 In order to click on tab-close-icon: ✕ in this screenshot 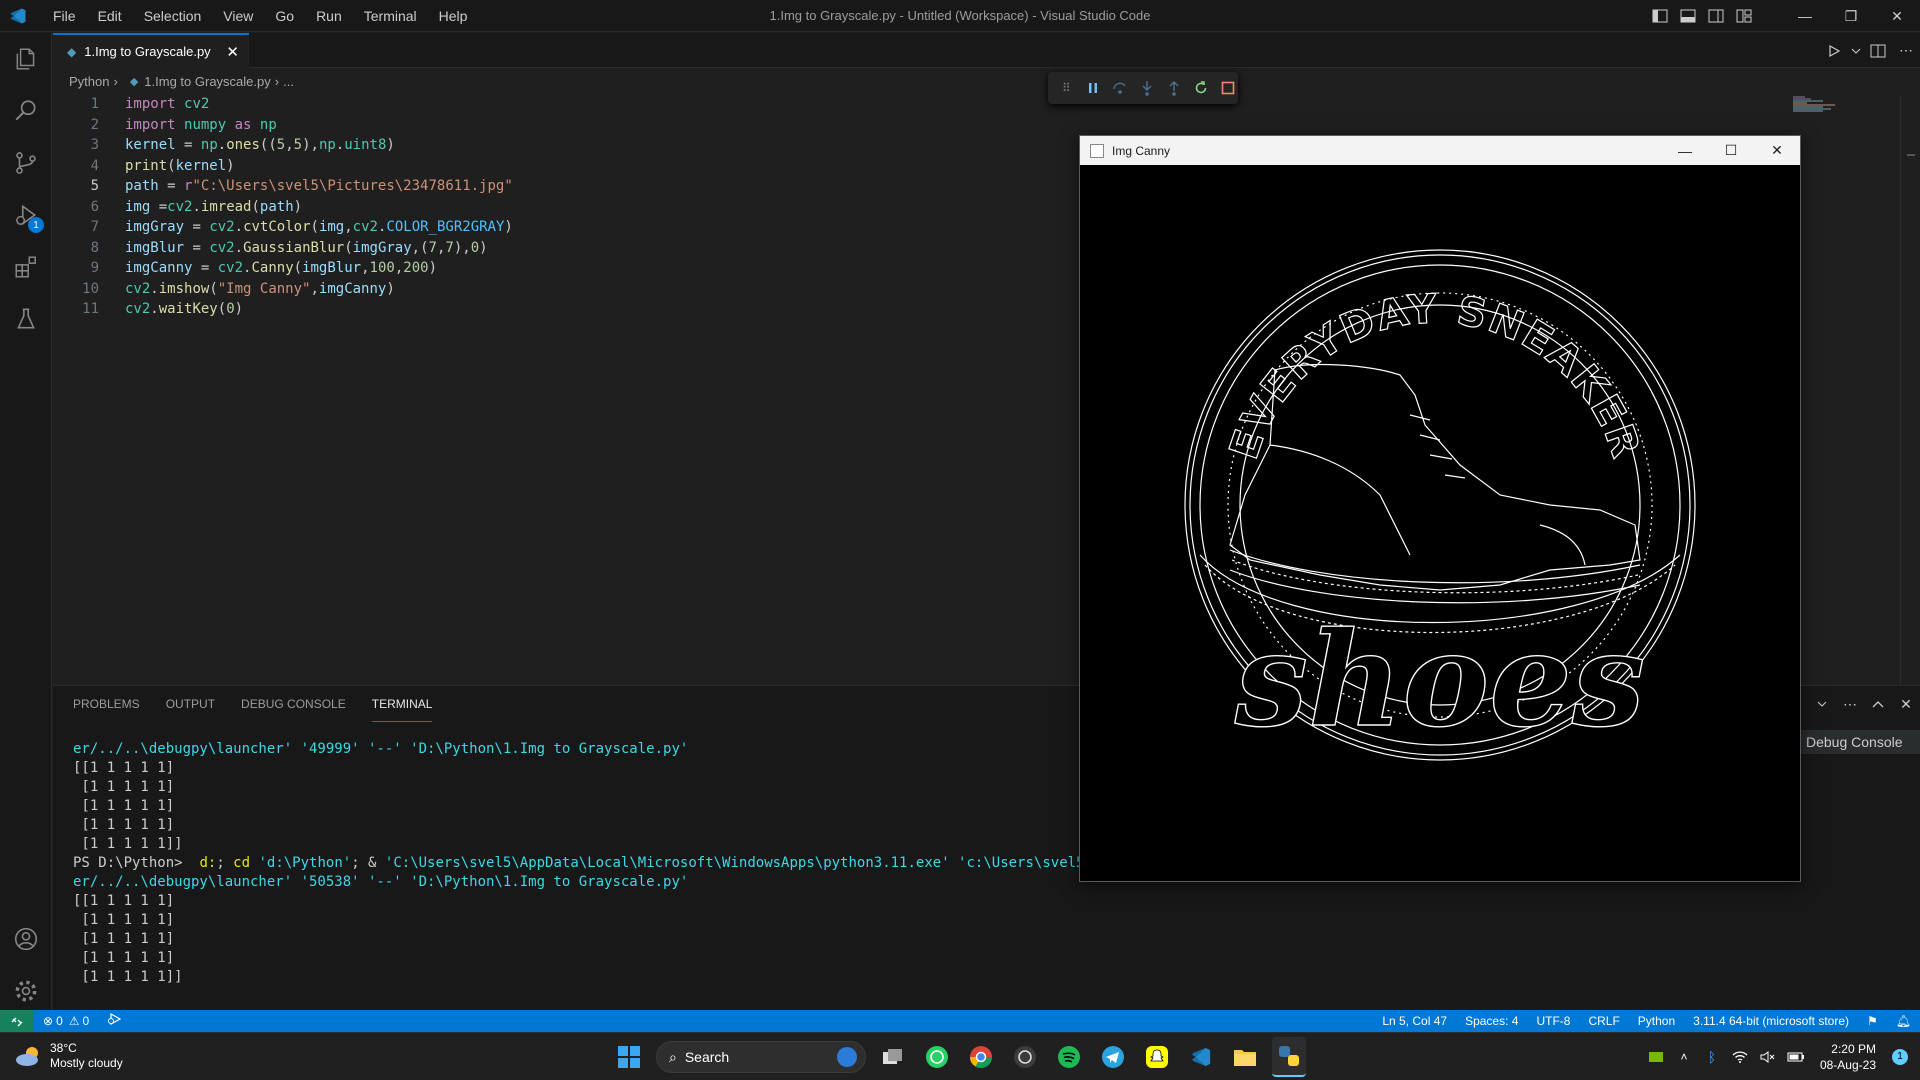, I will do `click(232, 52)`.